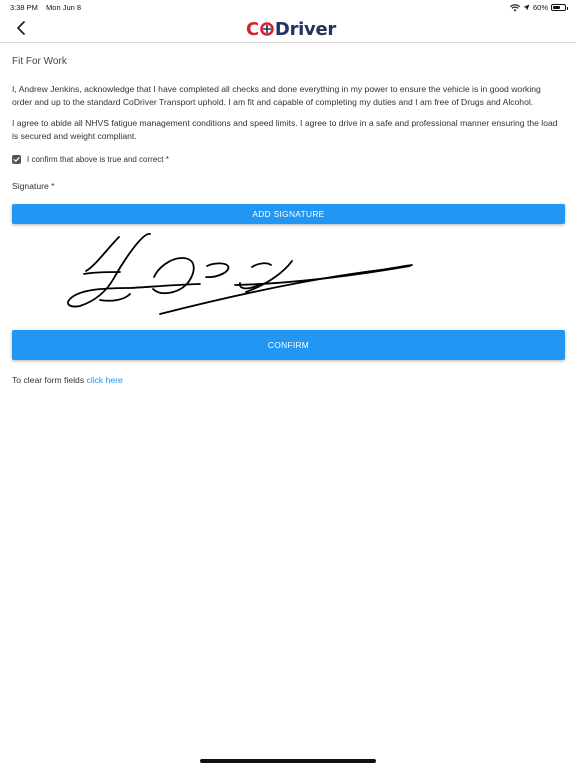 The image size is (576, 768). Describe the element at coordinates (305, 29) in the screenshot. I see `logo-text: Driver` at that location.